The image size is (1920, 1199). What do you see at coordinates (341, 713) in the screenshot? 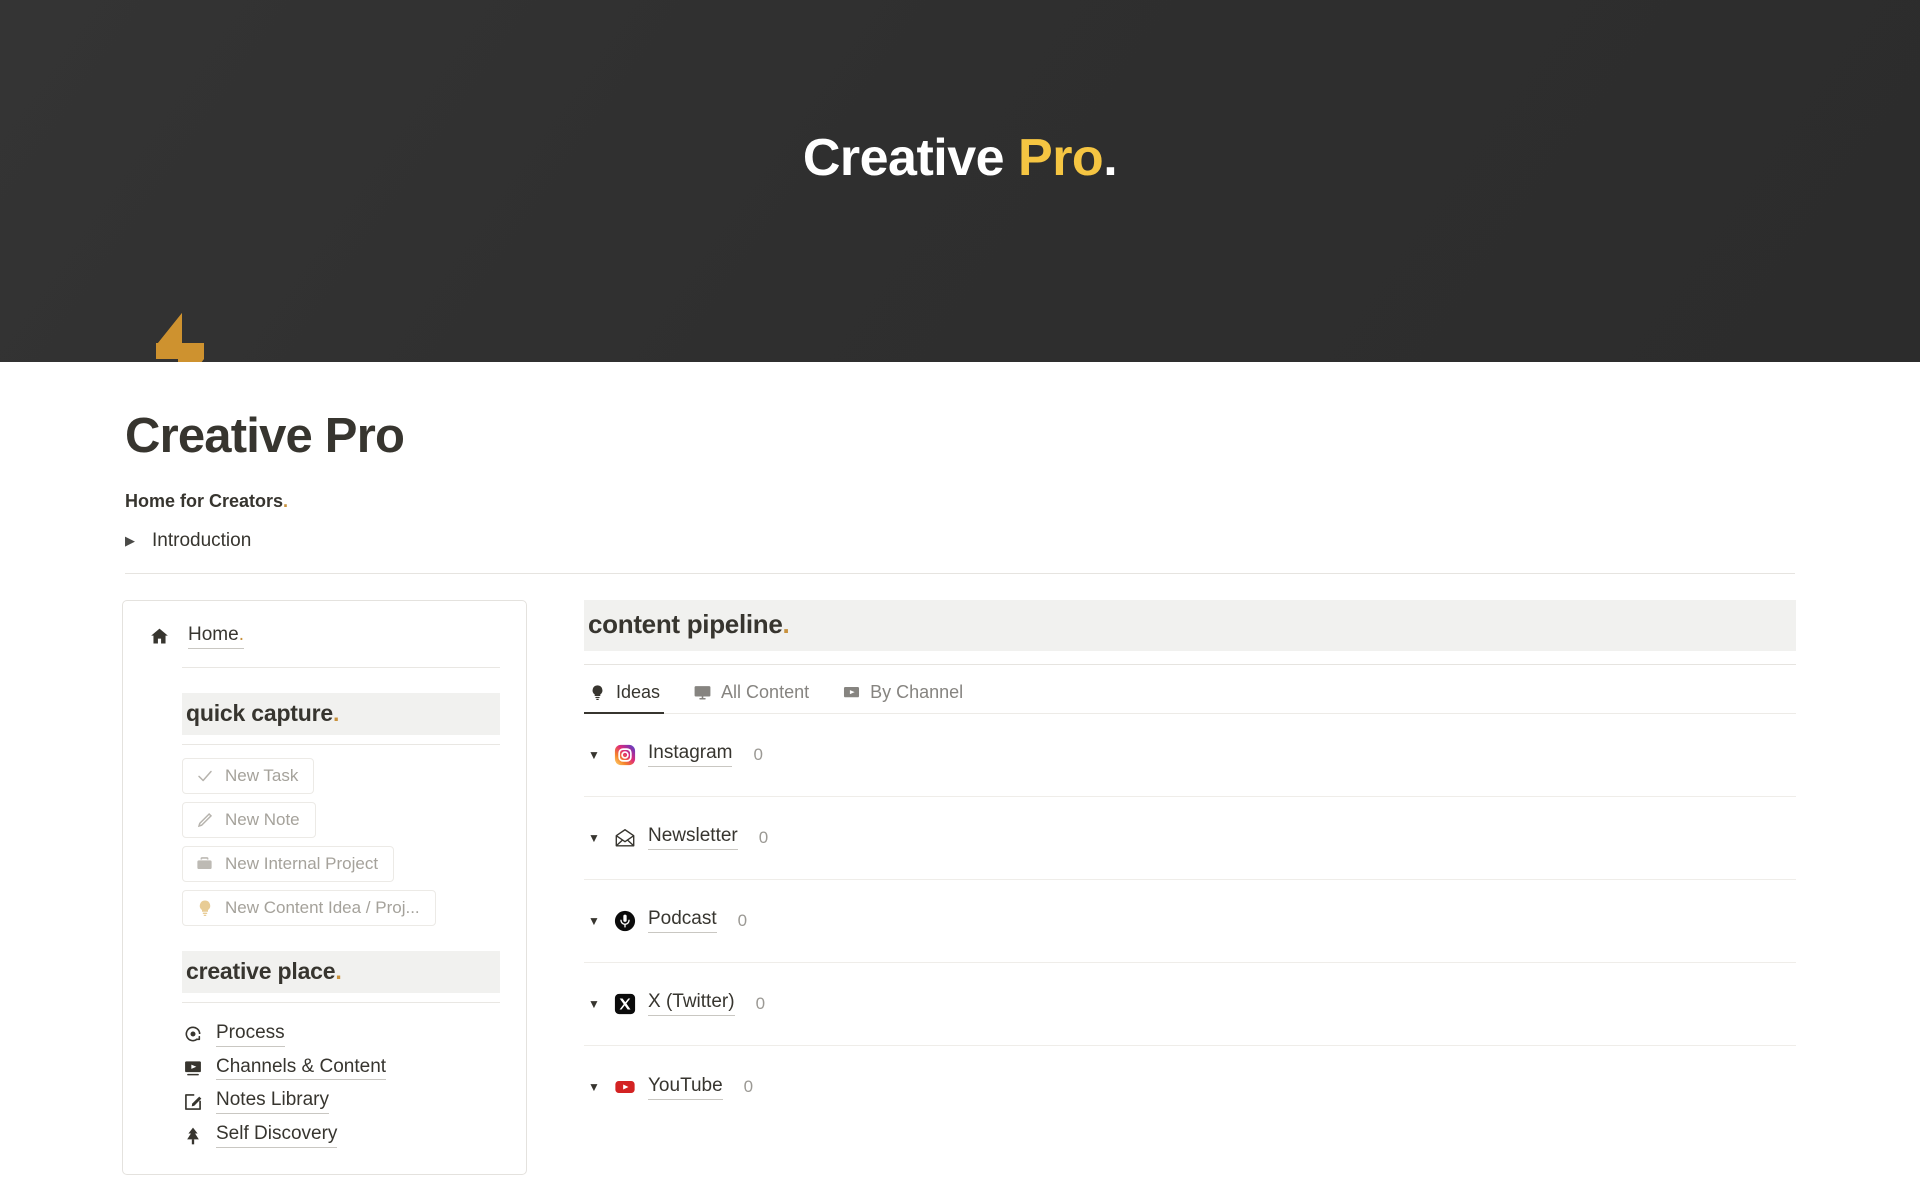
I see `quick-capture-heading: quick capture.` at bounding box center [341, 713].